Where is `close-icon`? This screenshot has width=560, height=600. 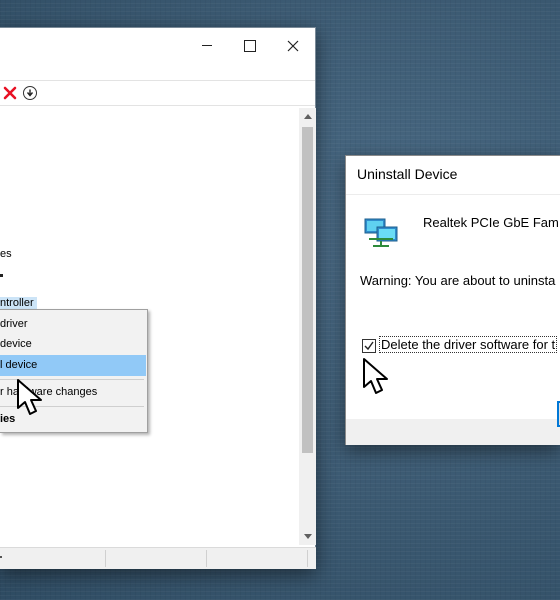
close-icon is located at coordinates (293, 45).